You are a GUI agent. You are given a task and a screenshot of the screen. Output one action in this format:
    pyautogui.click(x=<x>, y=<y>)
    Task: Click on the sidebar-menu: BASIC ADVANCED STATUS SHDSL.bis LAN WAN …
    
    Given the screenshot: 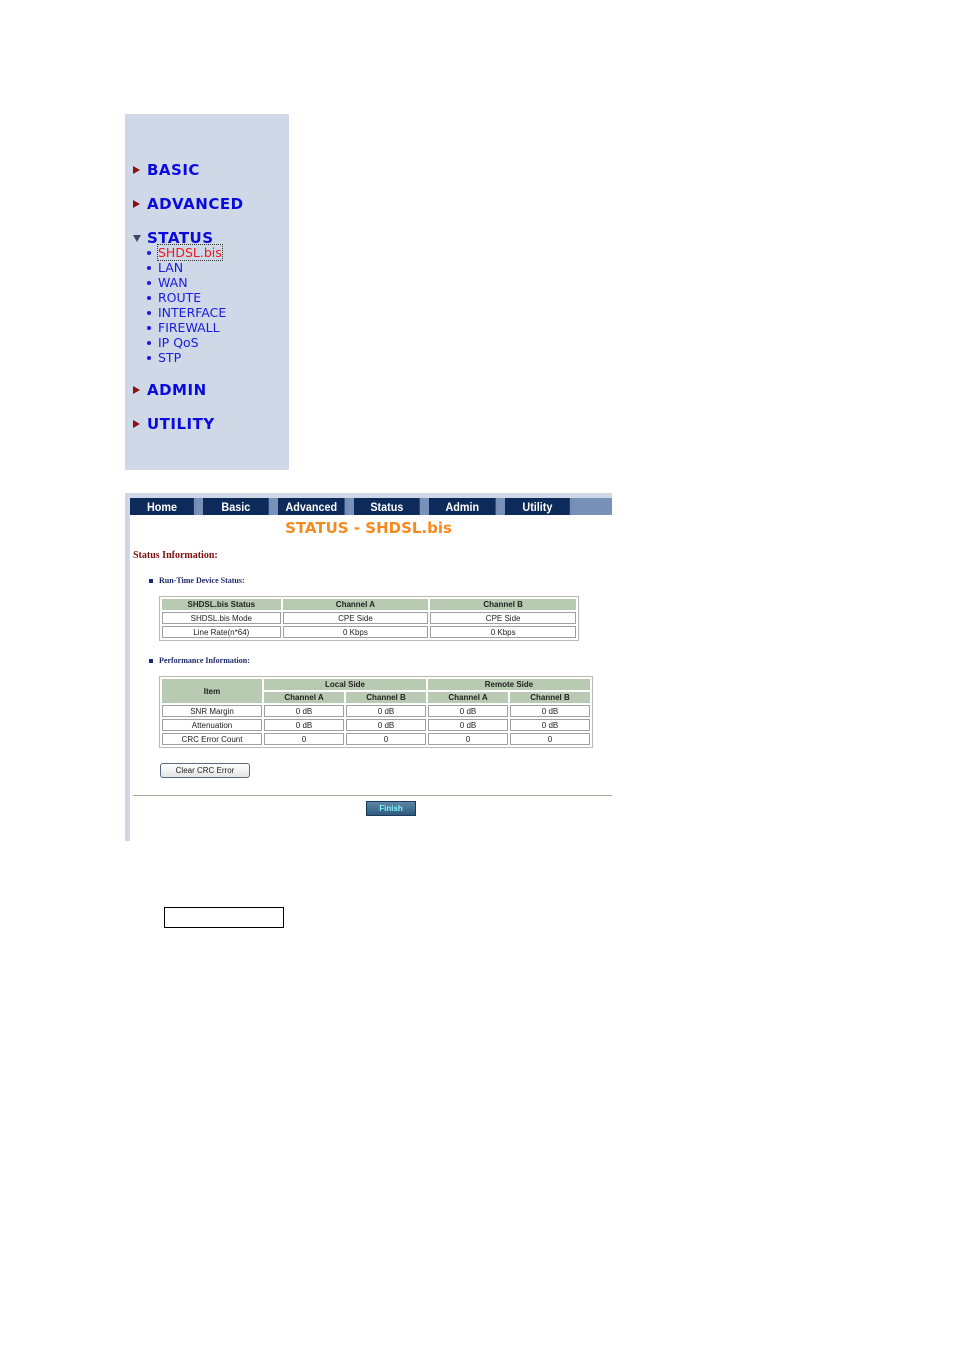 What is the action you would take?
    pyautogui.click(x=207, y=292)
    